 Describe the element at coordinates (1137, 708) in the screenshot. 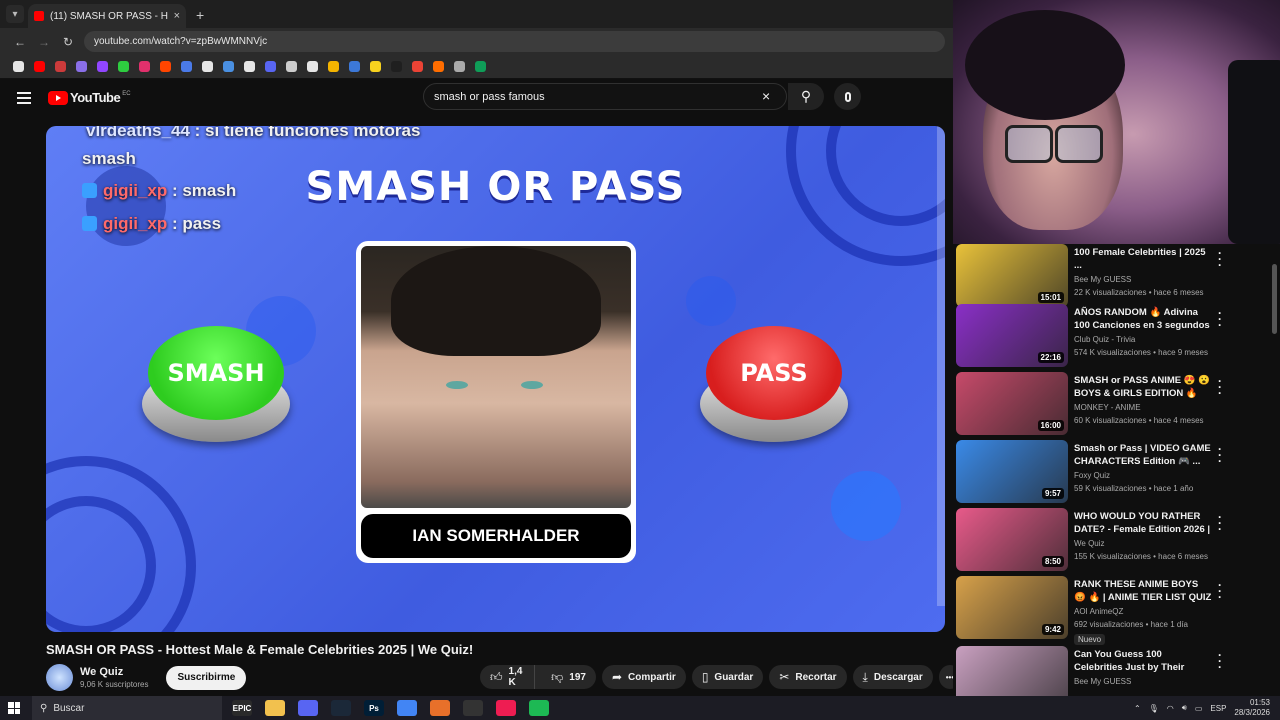

I see `tray-chevron-icon: ⌃` at that location.